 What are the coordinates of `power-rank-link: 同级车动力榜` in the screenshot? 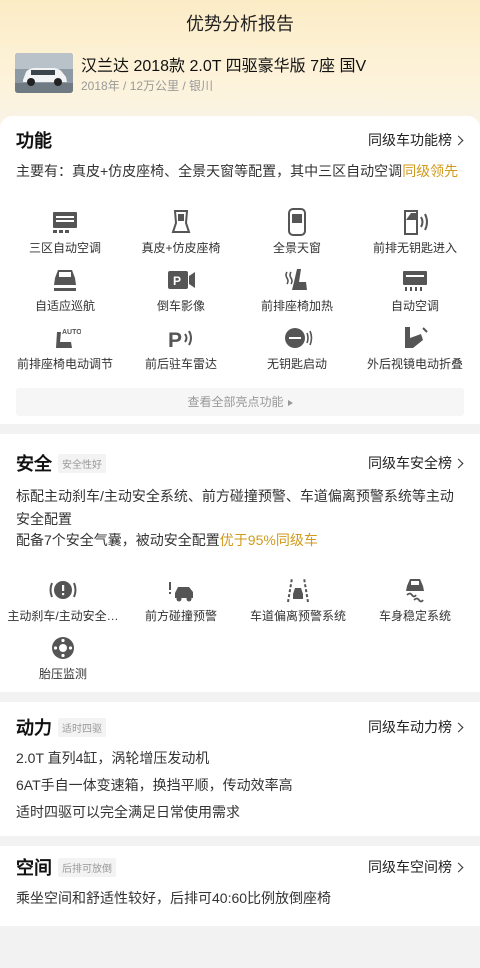 It's located at (416, 727).